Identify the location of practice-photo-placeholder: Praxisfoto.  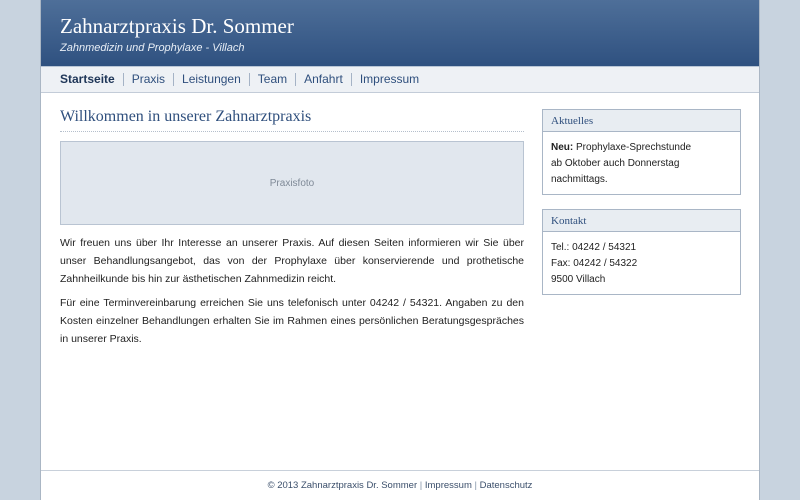
(292, 183).